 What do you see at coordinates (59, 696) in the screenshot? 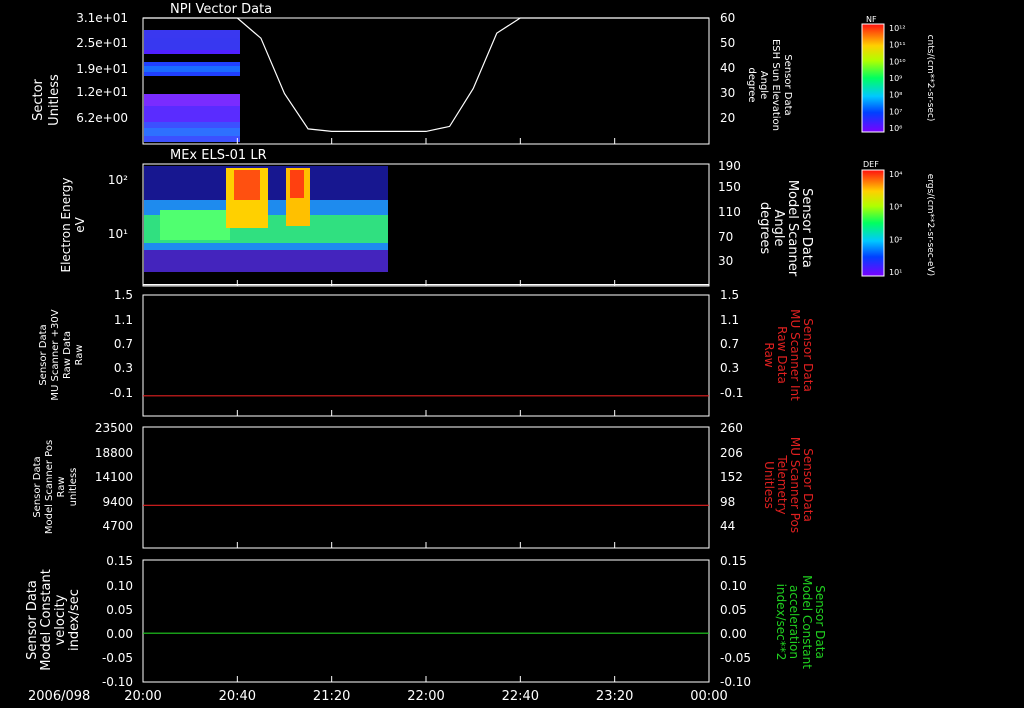
I see `date-label: 2006/098` at bounding box center [59, 696].